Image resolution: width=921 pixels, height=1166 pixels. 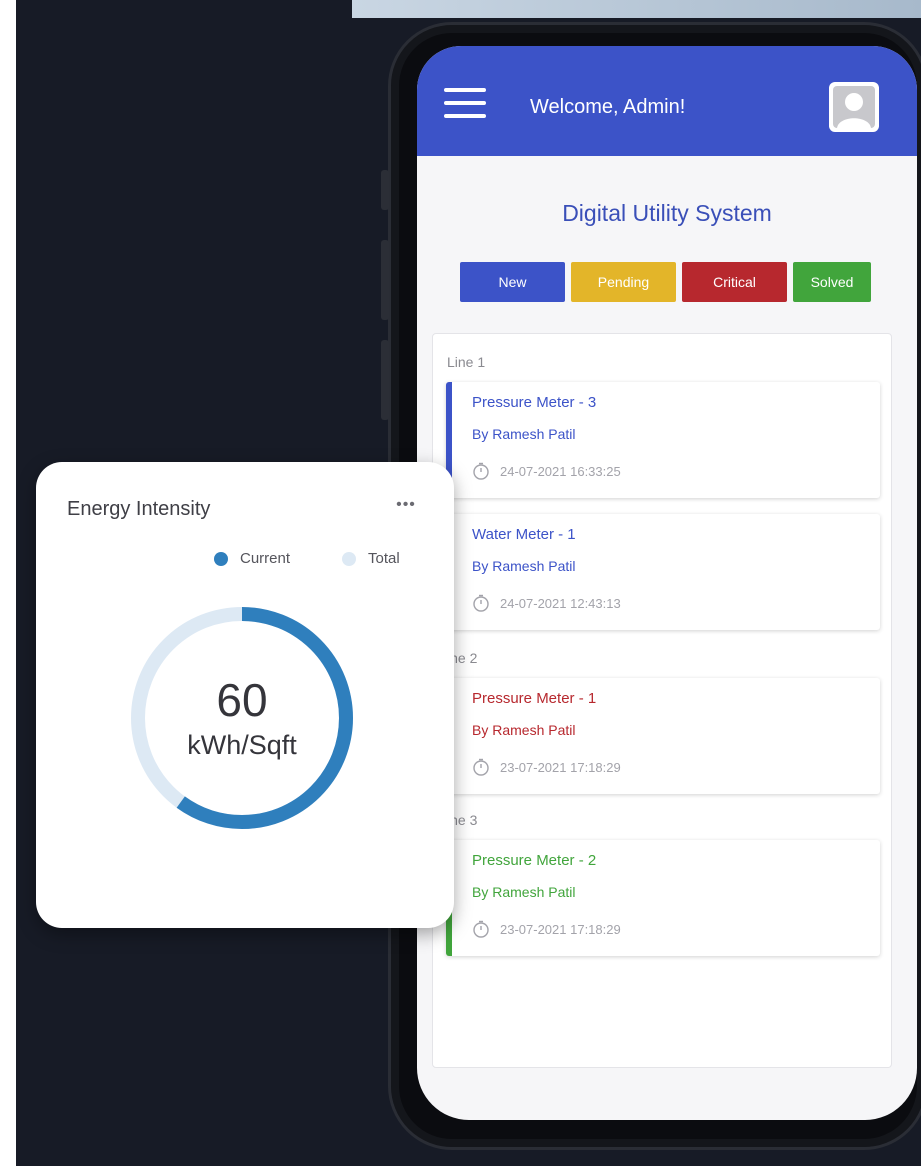 What do you see at coordinates (349, 558) in the screenshot?
I see `legend-total-dot` at bounding box center [349, 558].